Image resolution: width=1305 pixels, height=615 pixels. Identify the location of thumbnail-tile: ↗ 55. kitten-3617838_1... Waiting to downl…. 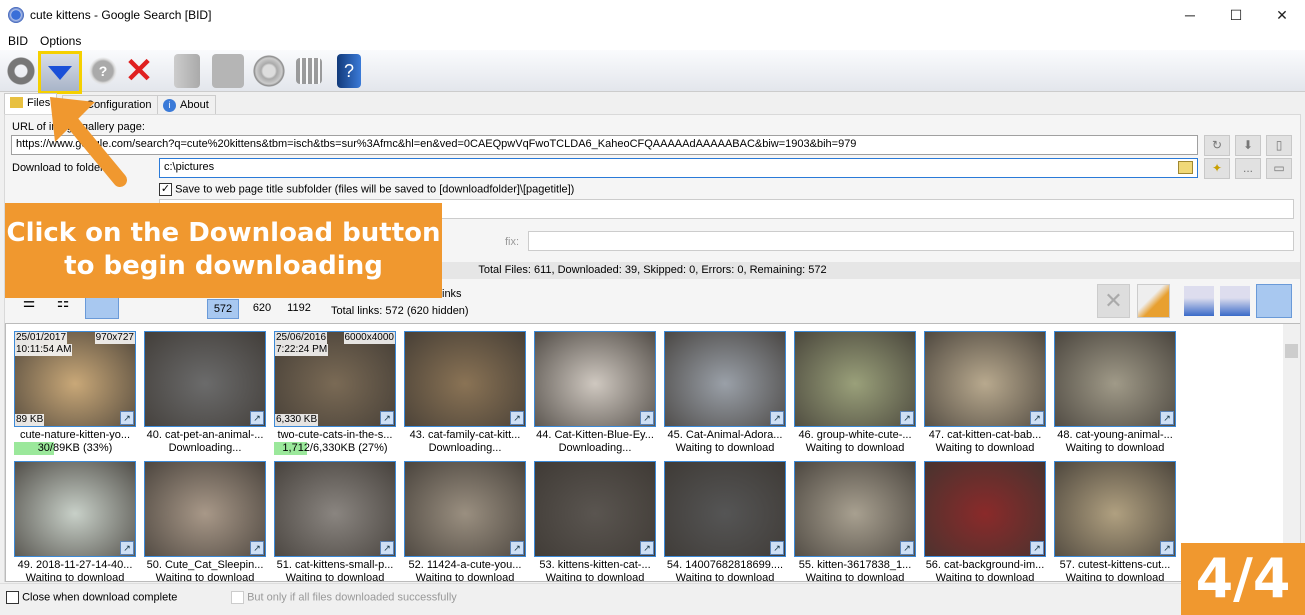
(855, 521).